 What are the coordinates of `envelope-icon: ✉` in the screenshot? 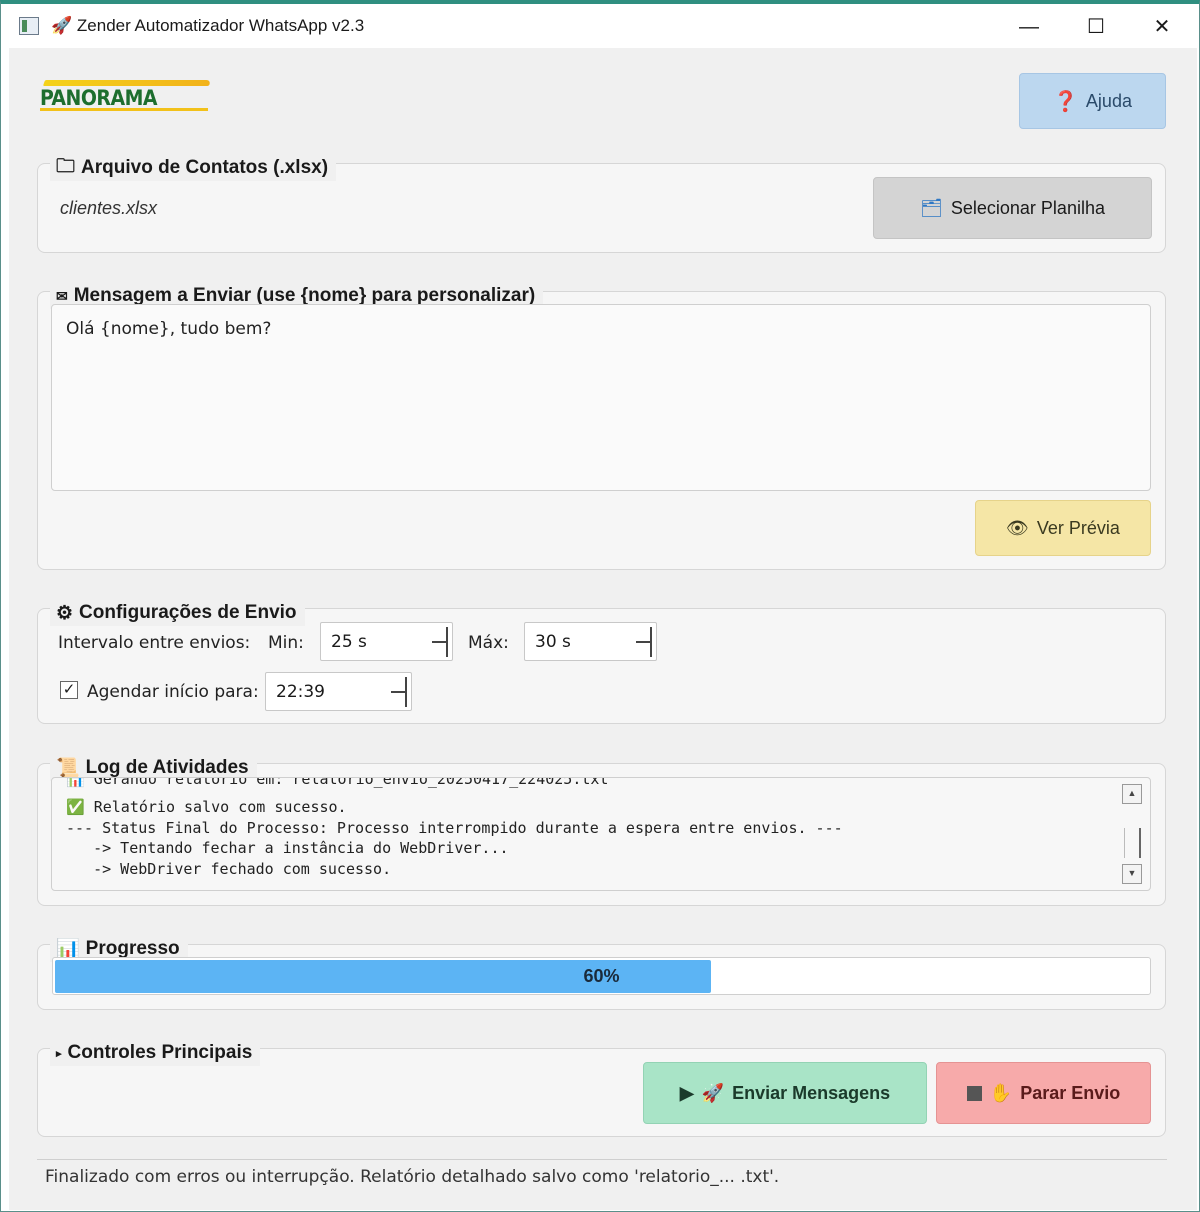 It's located at (62, 295).